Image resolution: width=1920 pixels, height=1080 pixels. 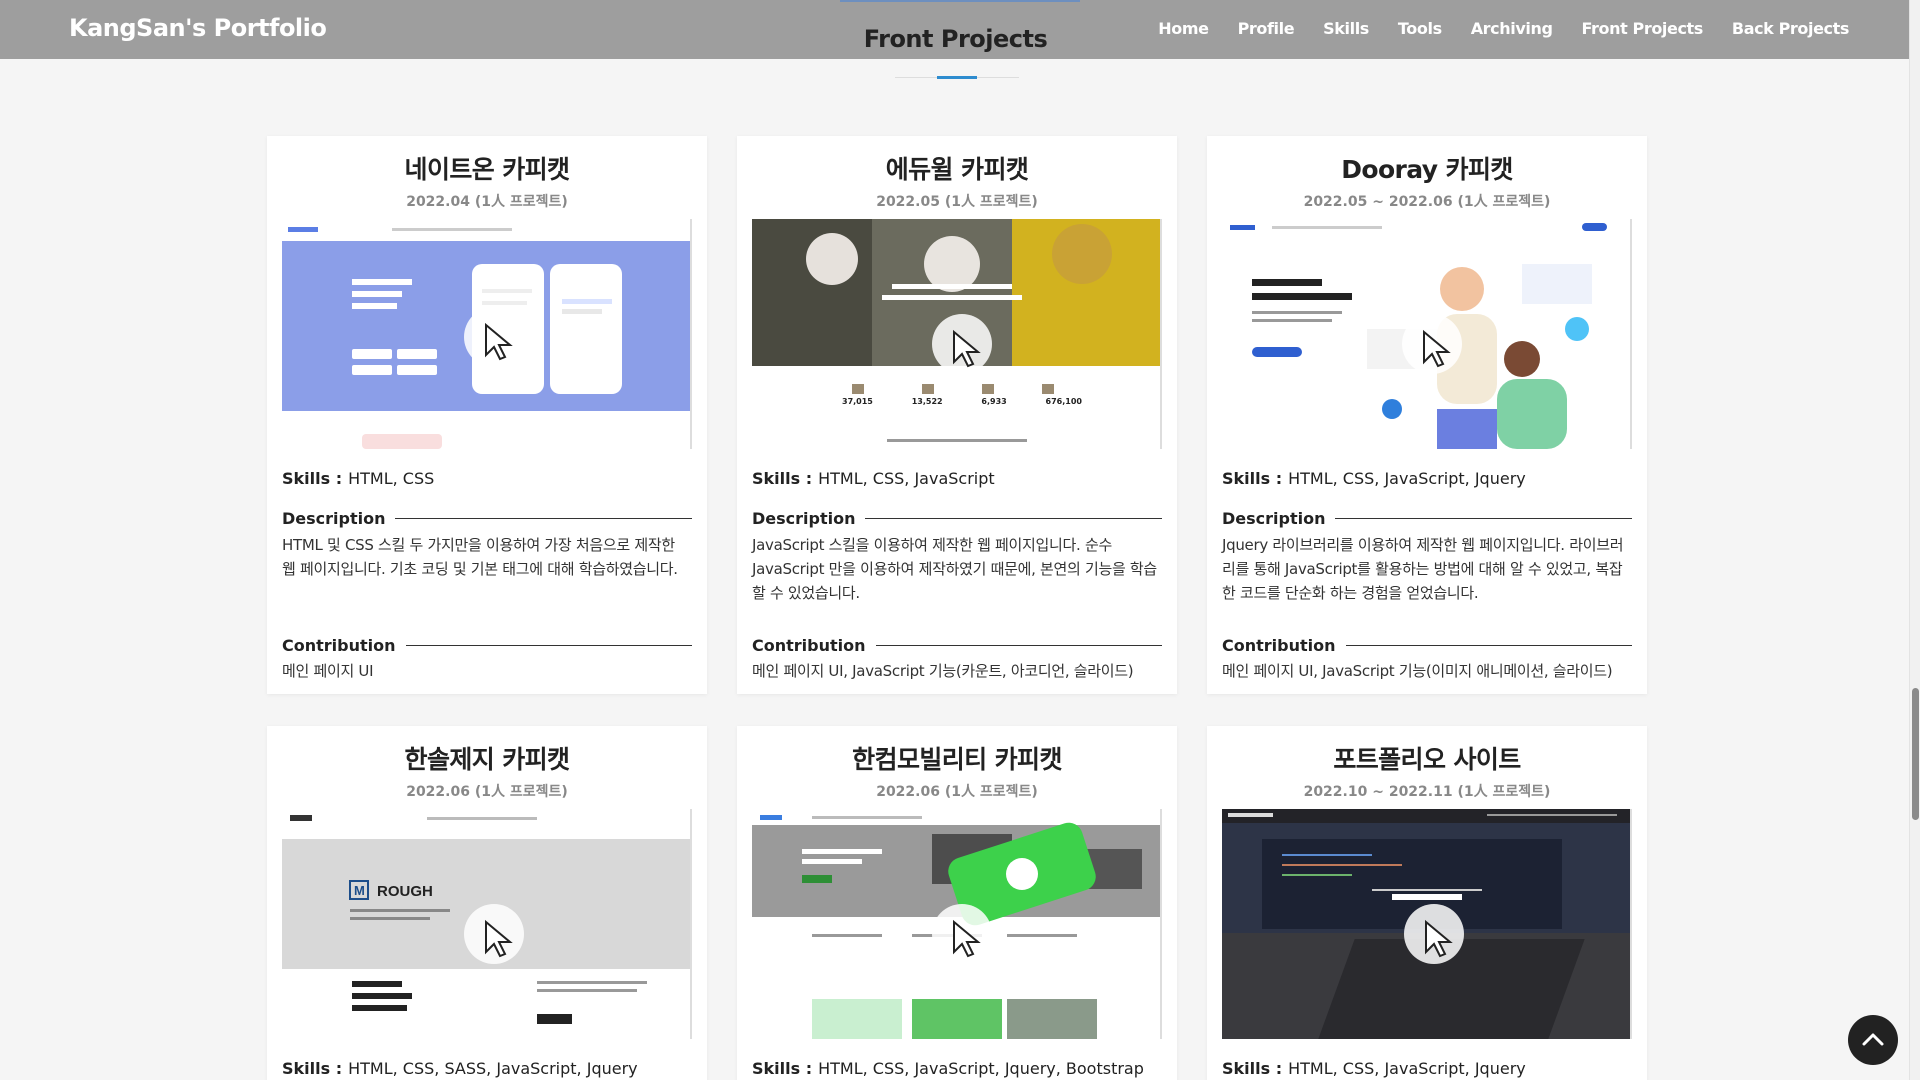 What do you see at coordinates (359, 890) in the screenshot?
I see `svg-text: M` at bounding box center [359, 890].